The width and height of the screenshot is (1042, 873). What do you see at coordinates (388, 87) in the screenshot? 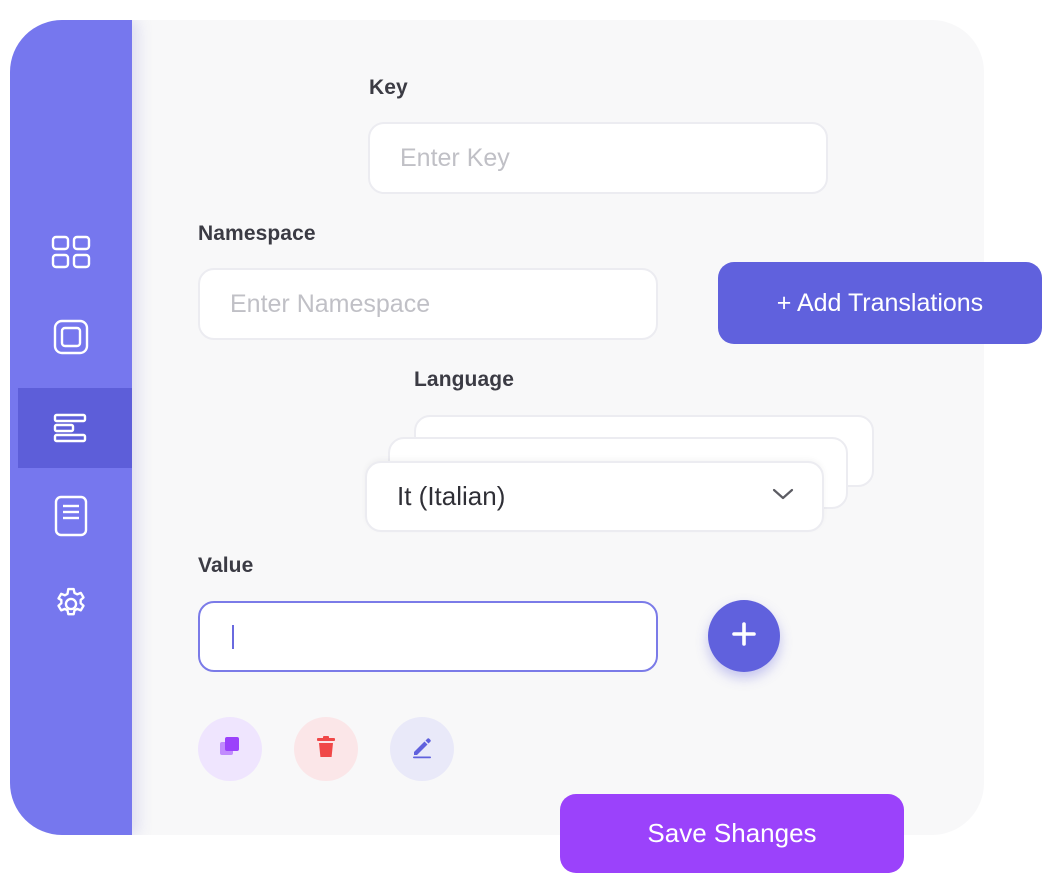
I see `key-label: Key` at bounding box center [388, 87].